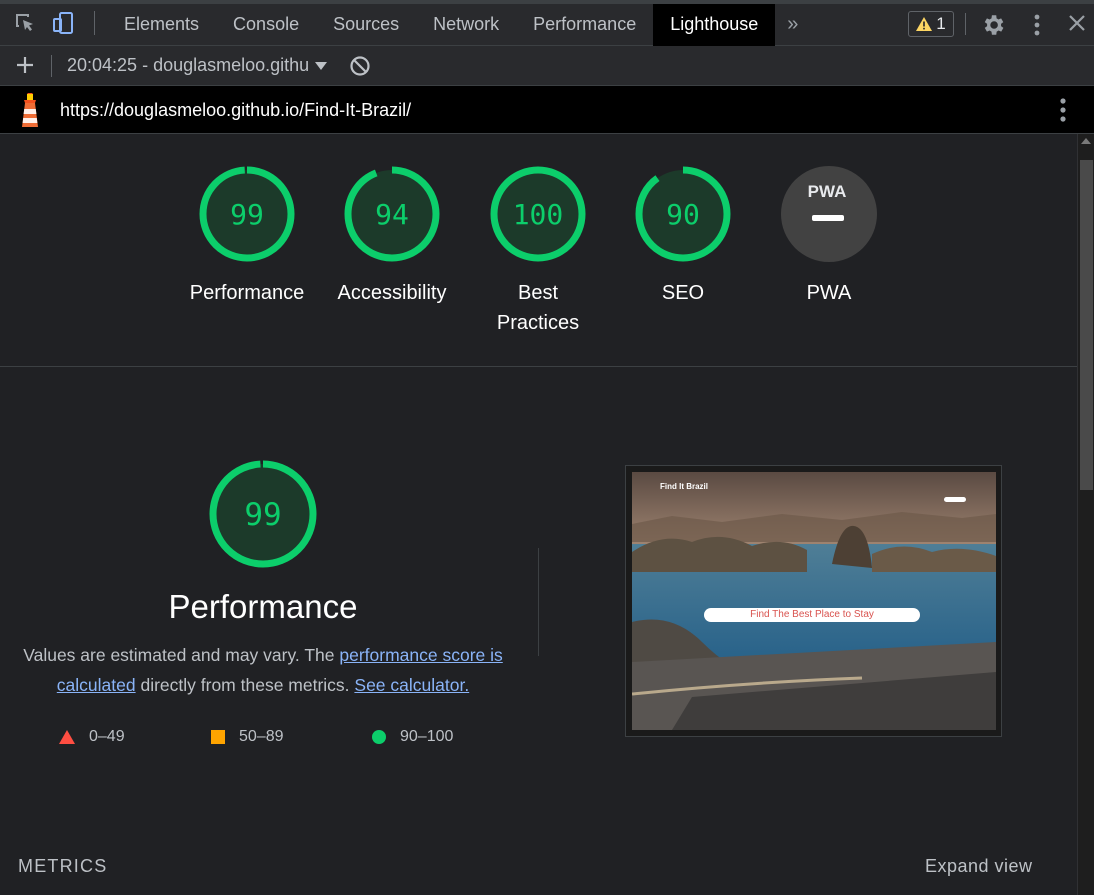 This screenshot has height=895, width=1094. Describe the element at coordinates (51, 66) in the screenshot. I see `toolbar-separator` at that location.